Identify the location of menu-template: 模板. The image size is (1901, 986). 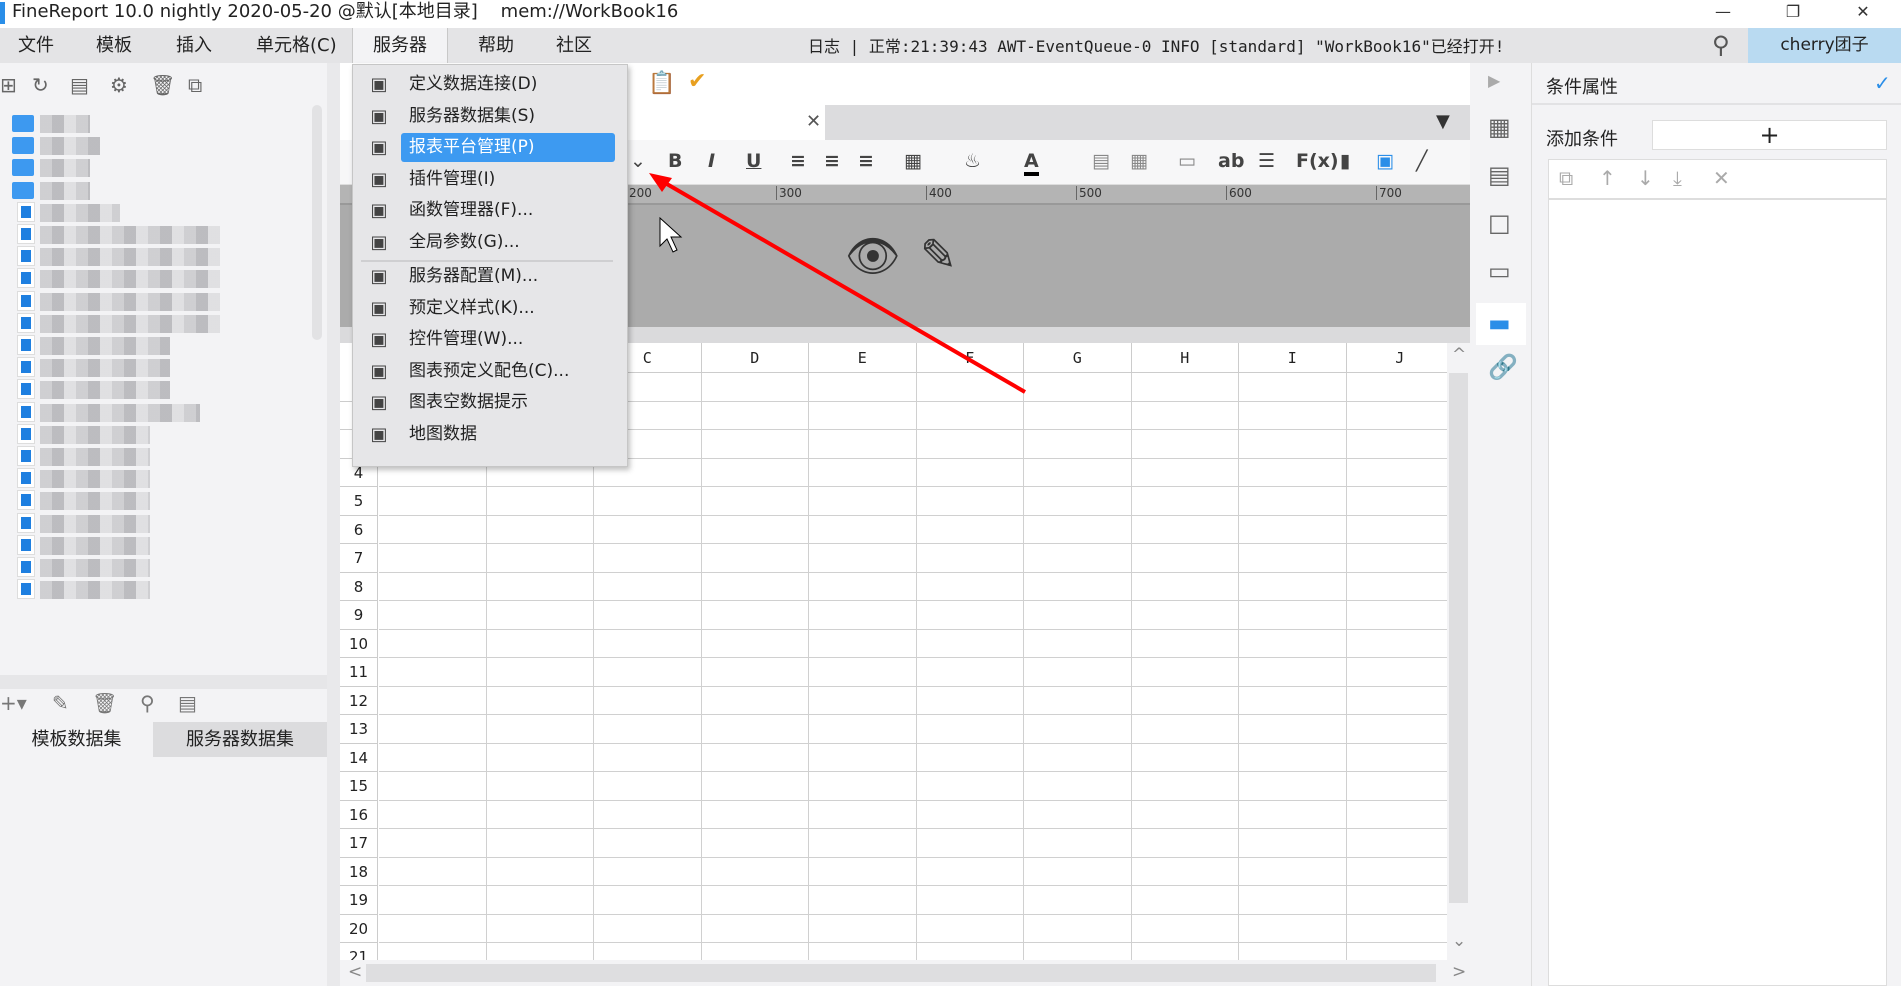
(114, 45).